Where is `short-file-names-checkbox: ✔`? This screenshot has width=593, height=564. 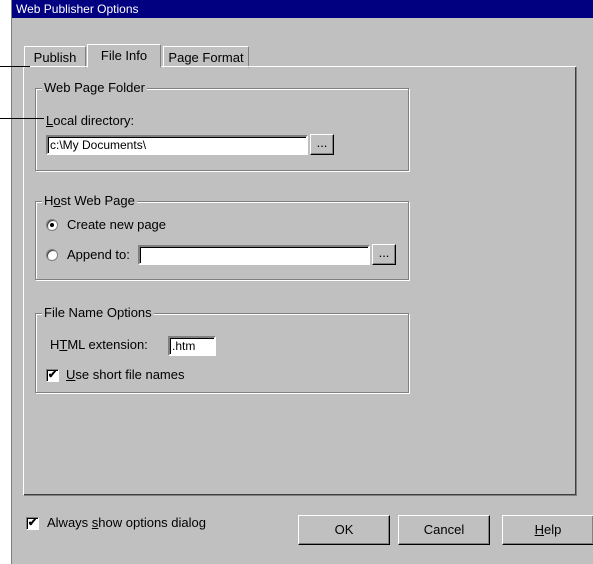
short-file-names-checkbox: ✔ is located at coordinates (52, 375).